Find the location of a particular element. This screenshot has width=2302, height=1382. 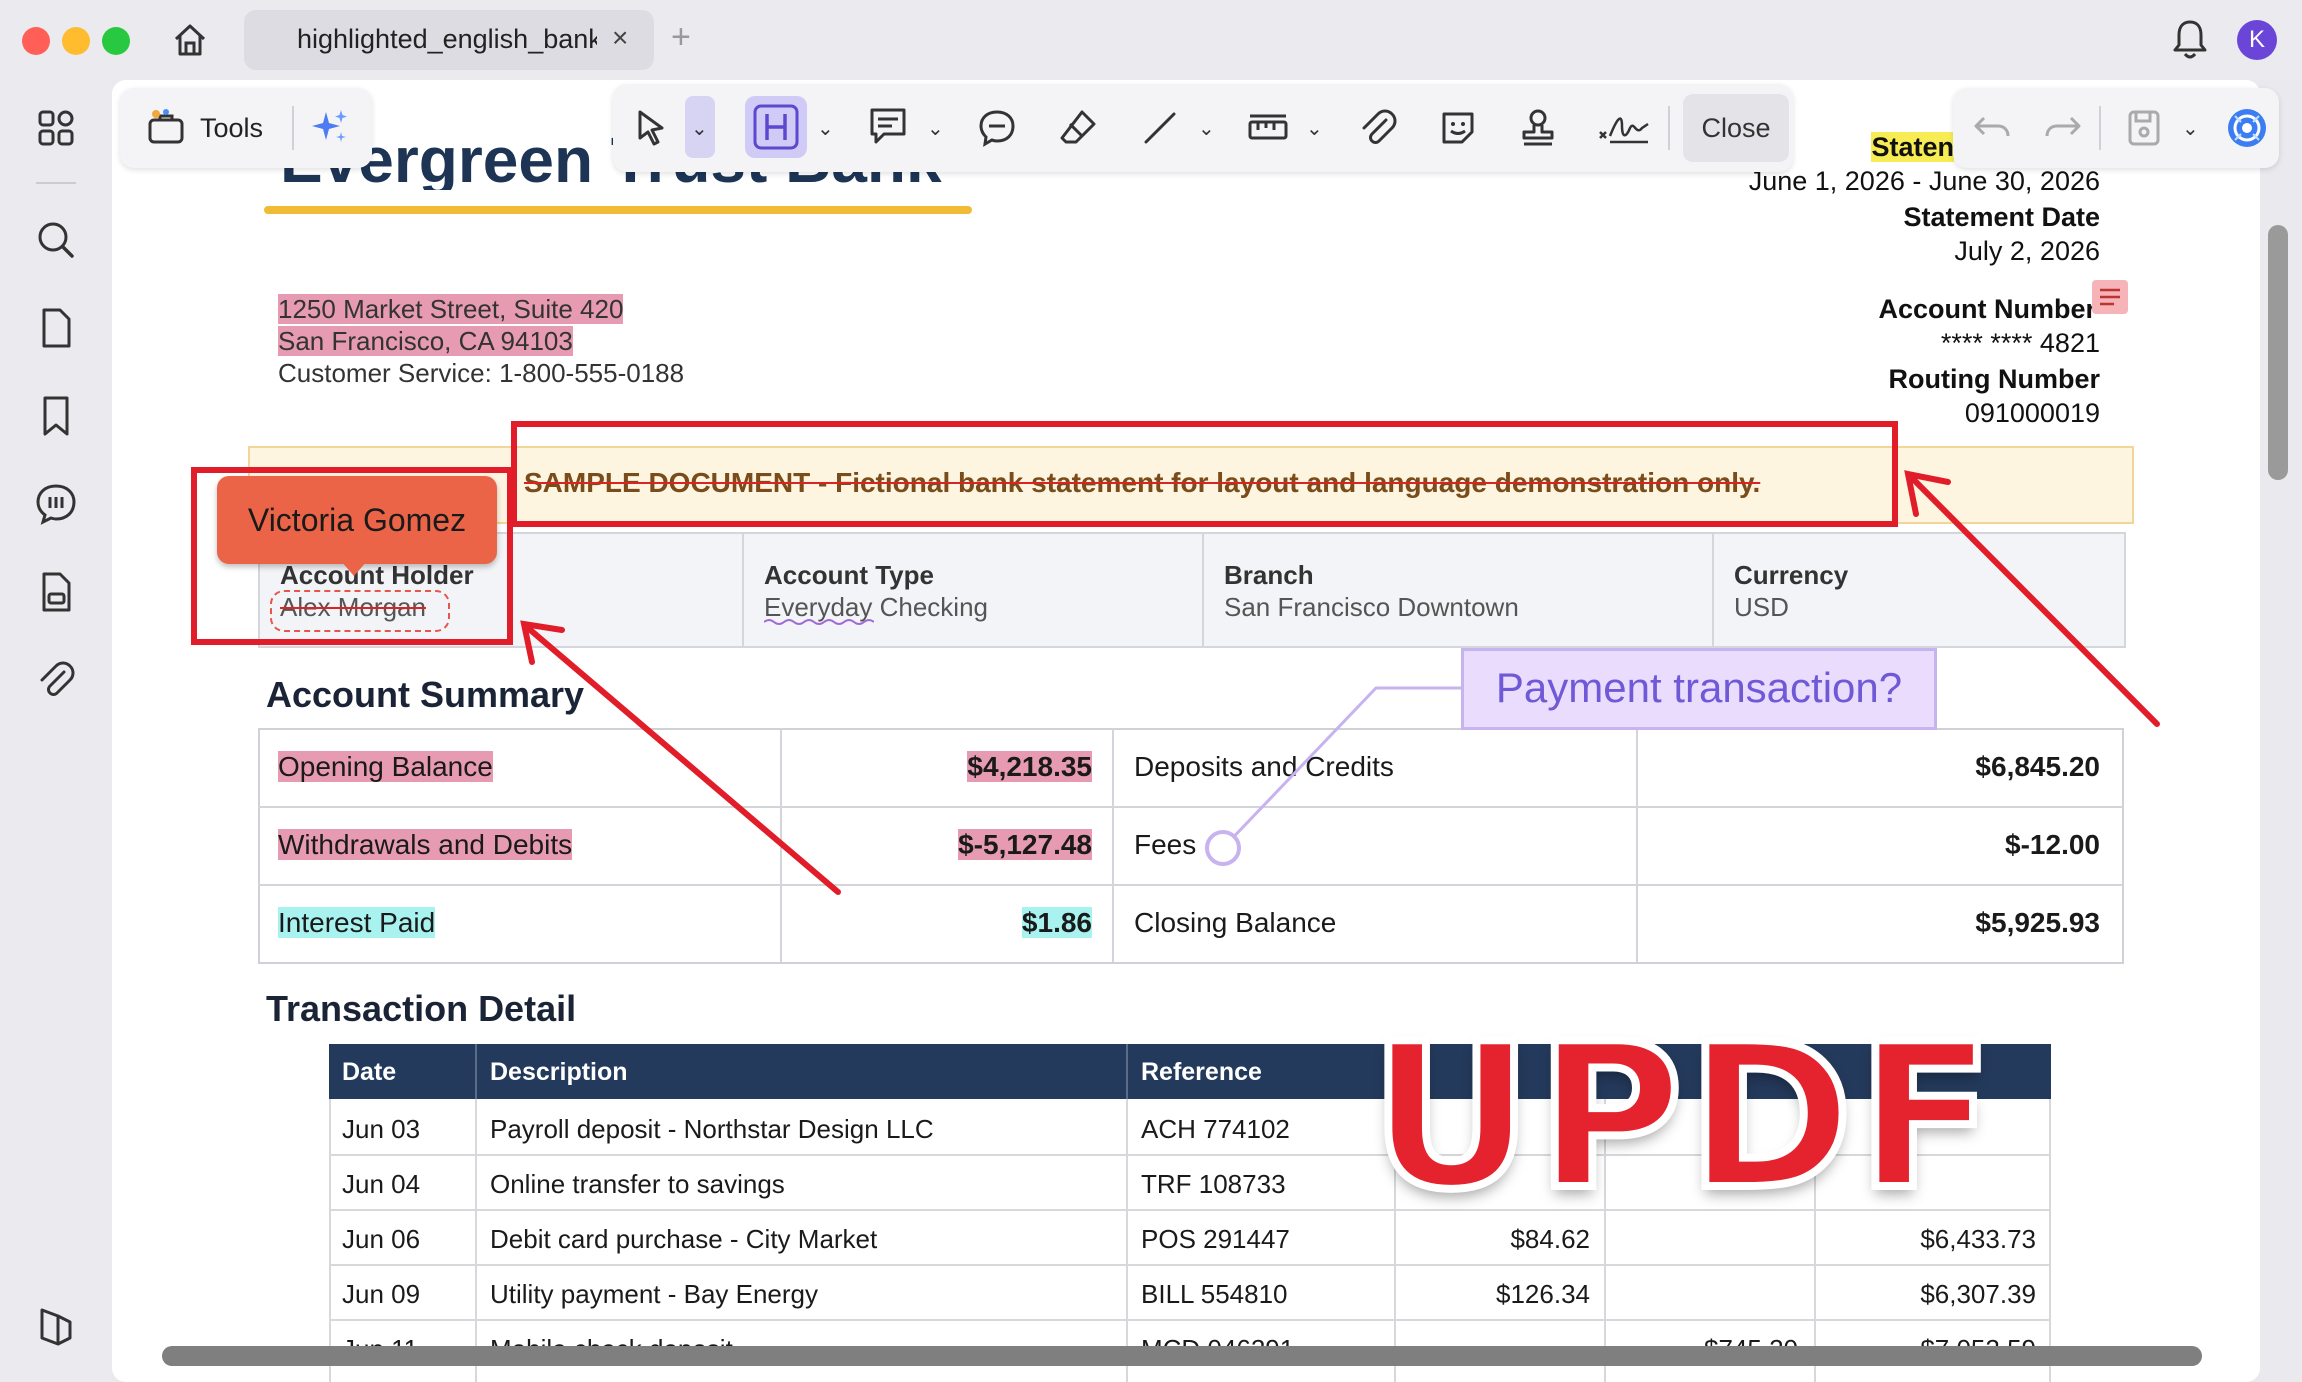

save-icon is located at coordinates (2144, 128).